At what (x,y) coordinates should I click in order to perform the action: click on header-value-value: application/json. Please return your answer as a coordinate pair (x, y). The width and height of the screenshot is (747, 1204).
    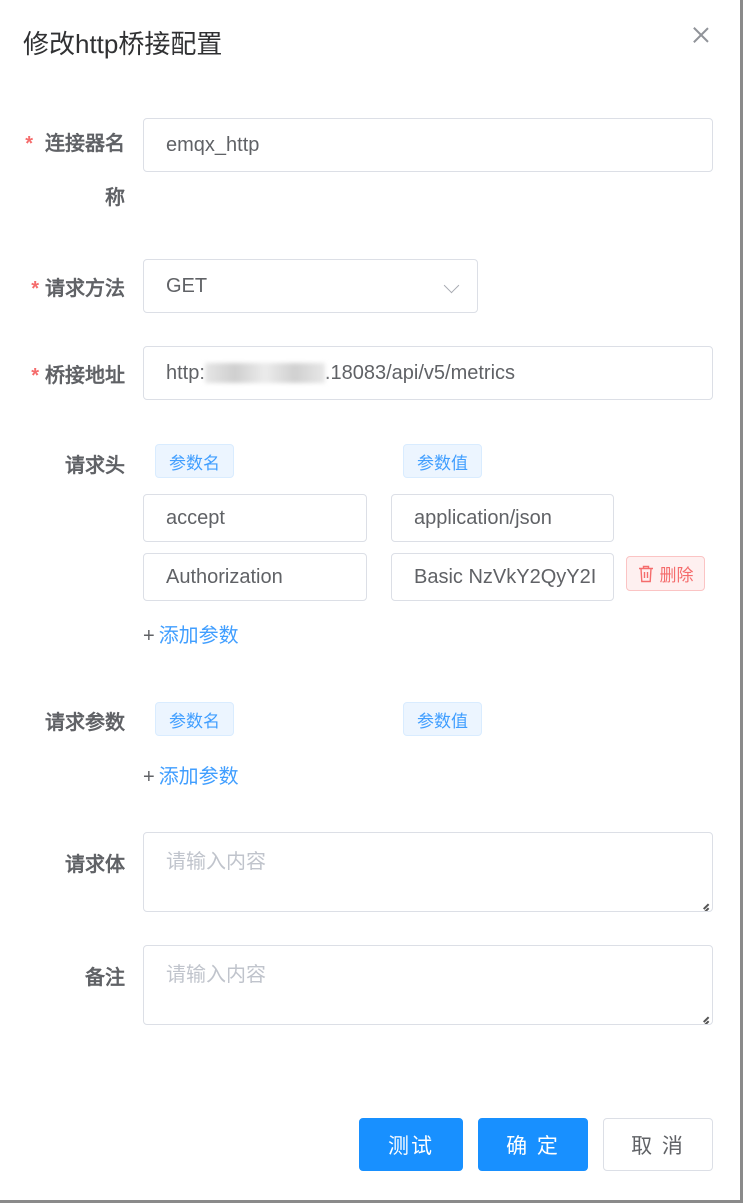
    Looking at the image, I should click on (483, 517).